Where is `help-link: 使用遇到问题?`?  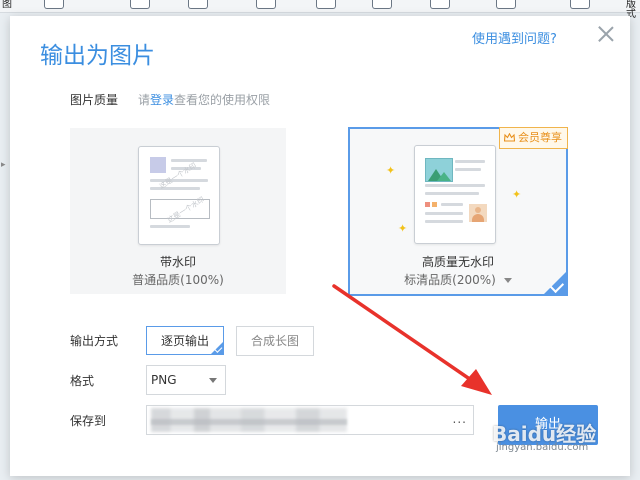
help-link: 使用遇到问题? is located at coordinates (514, 37).